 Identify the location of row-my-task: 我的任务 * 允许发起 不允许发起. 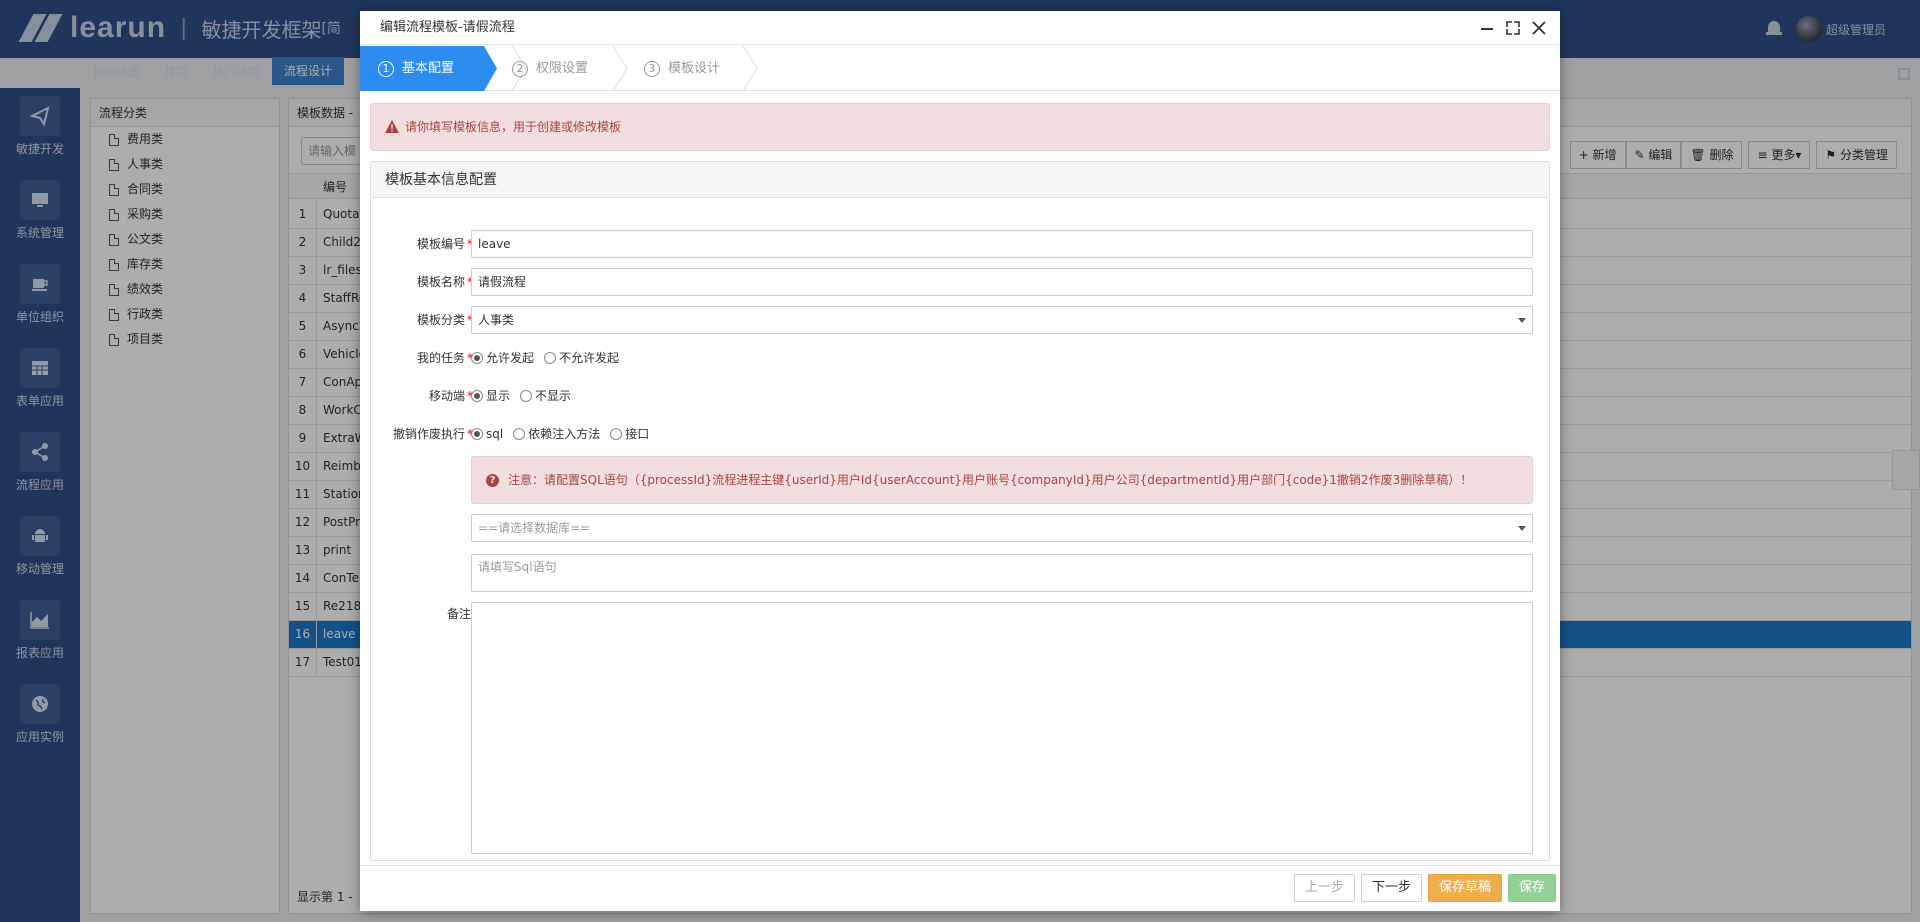
(961, 358).